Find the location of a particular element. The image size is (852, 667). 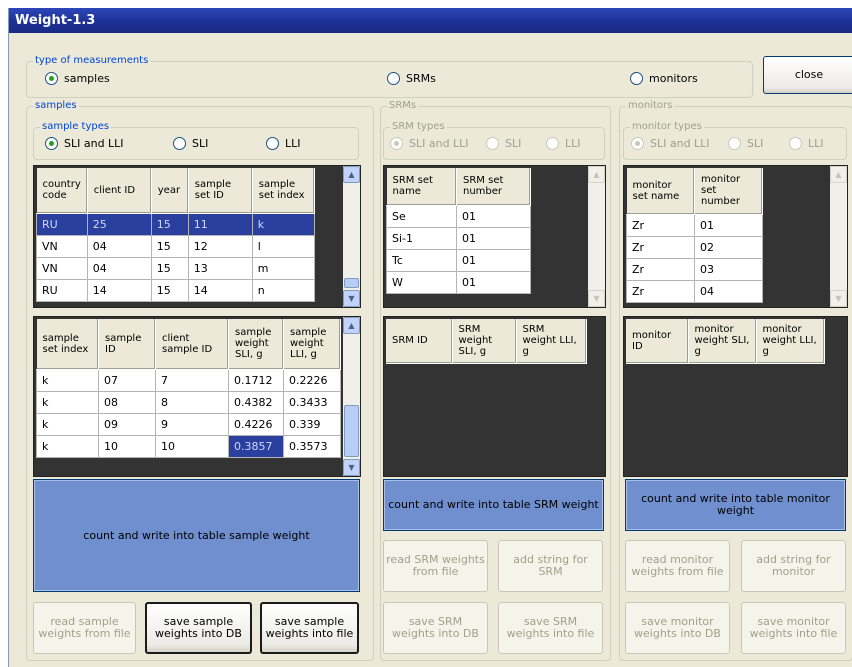

table-cell: 11 is located at coordinates (220, 224).